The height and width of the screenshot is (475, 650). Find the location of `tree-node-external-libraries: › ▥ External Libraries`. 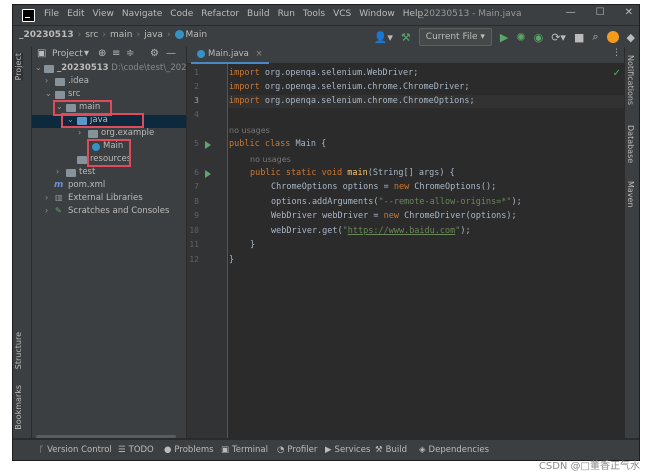

tree-node-external-libraries: › ▥ External Libraries is located at coordinates (109, 199).